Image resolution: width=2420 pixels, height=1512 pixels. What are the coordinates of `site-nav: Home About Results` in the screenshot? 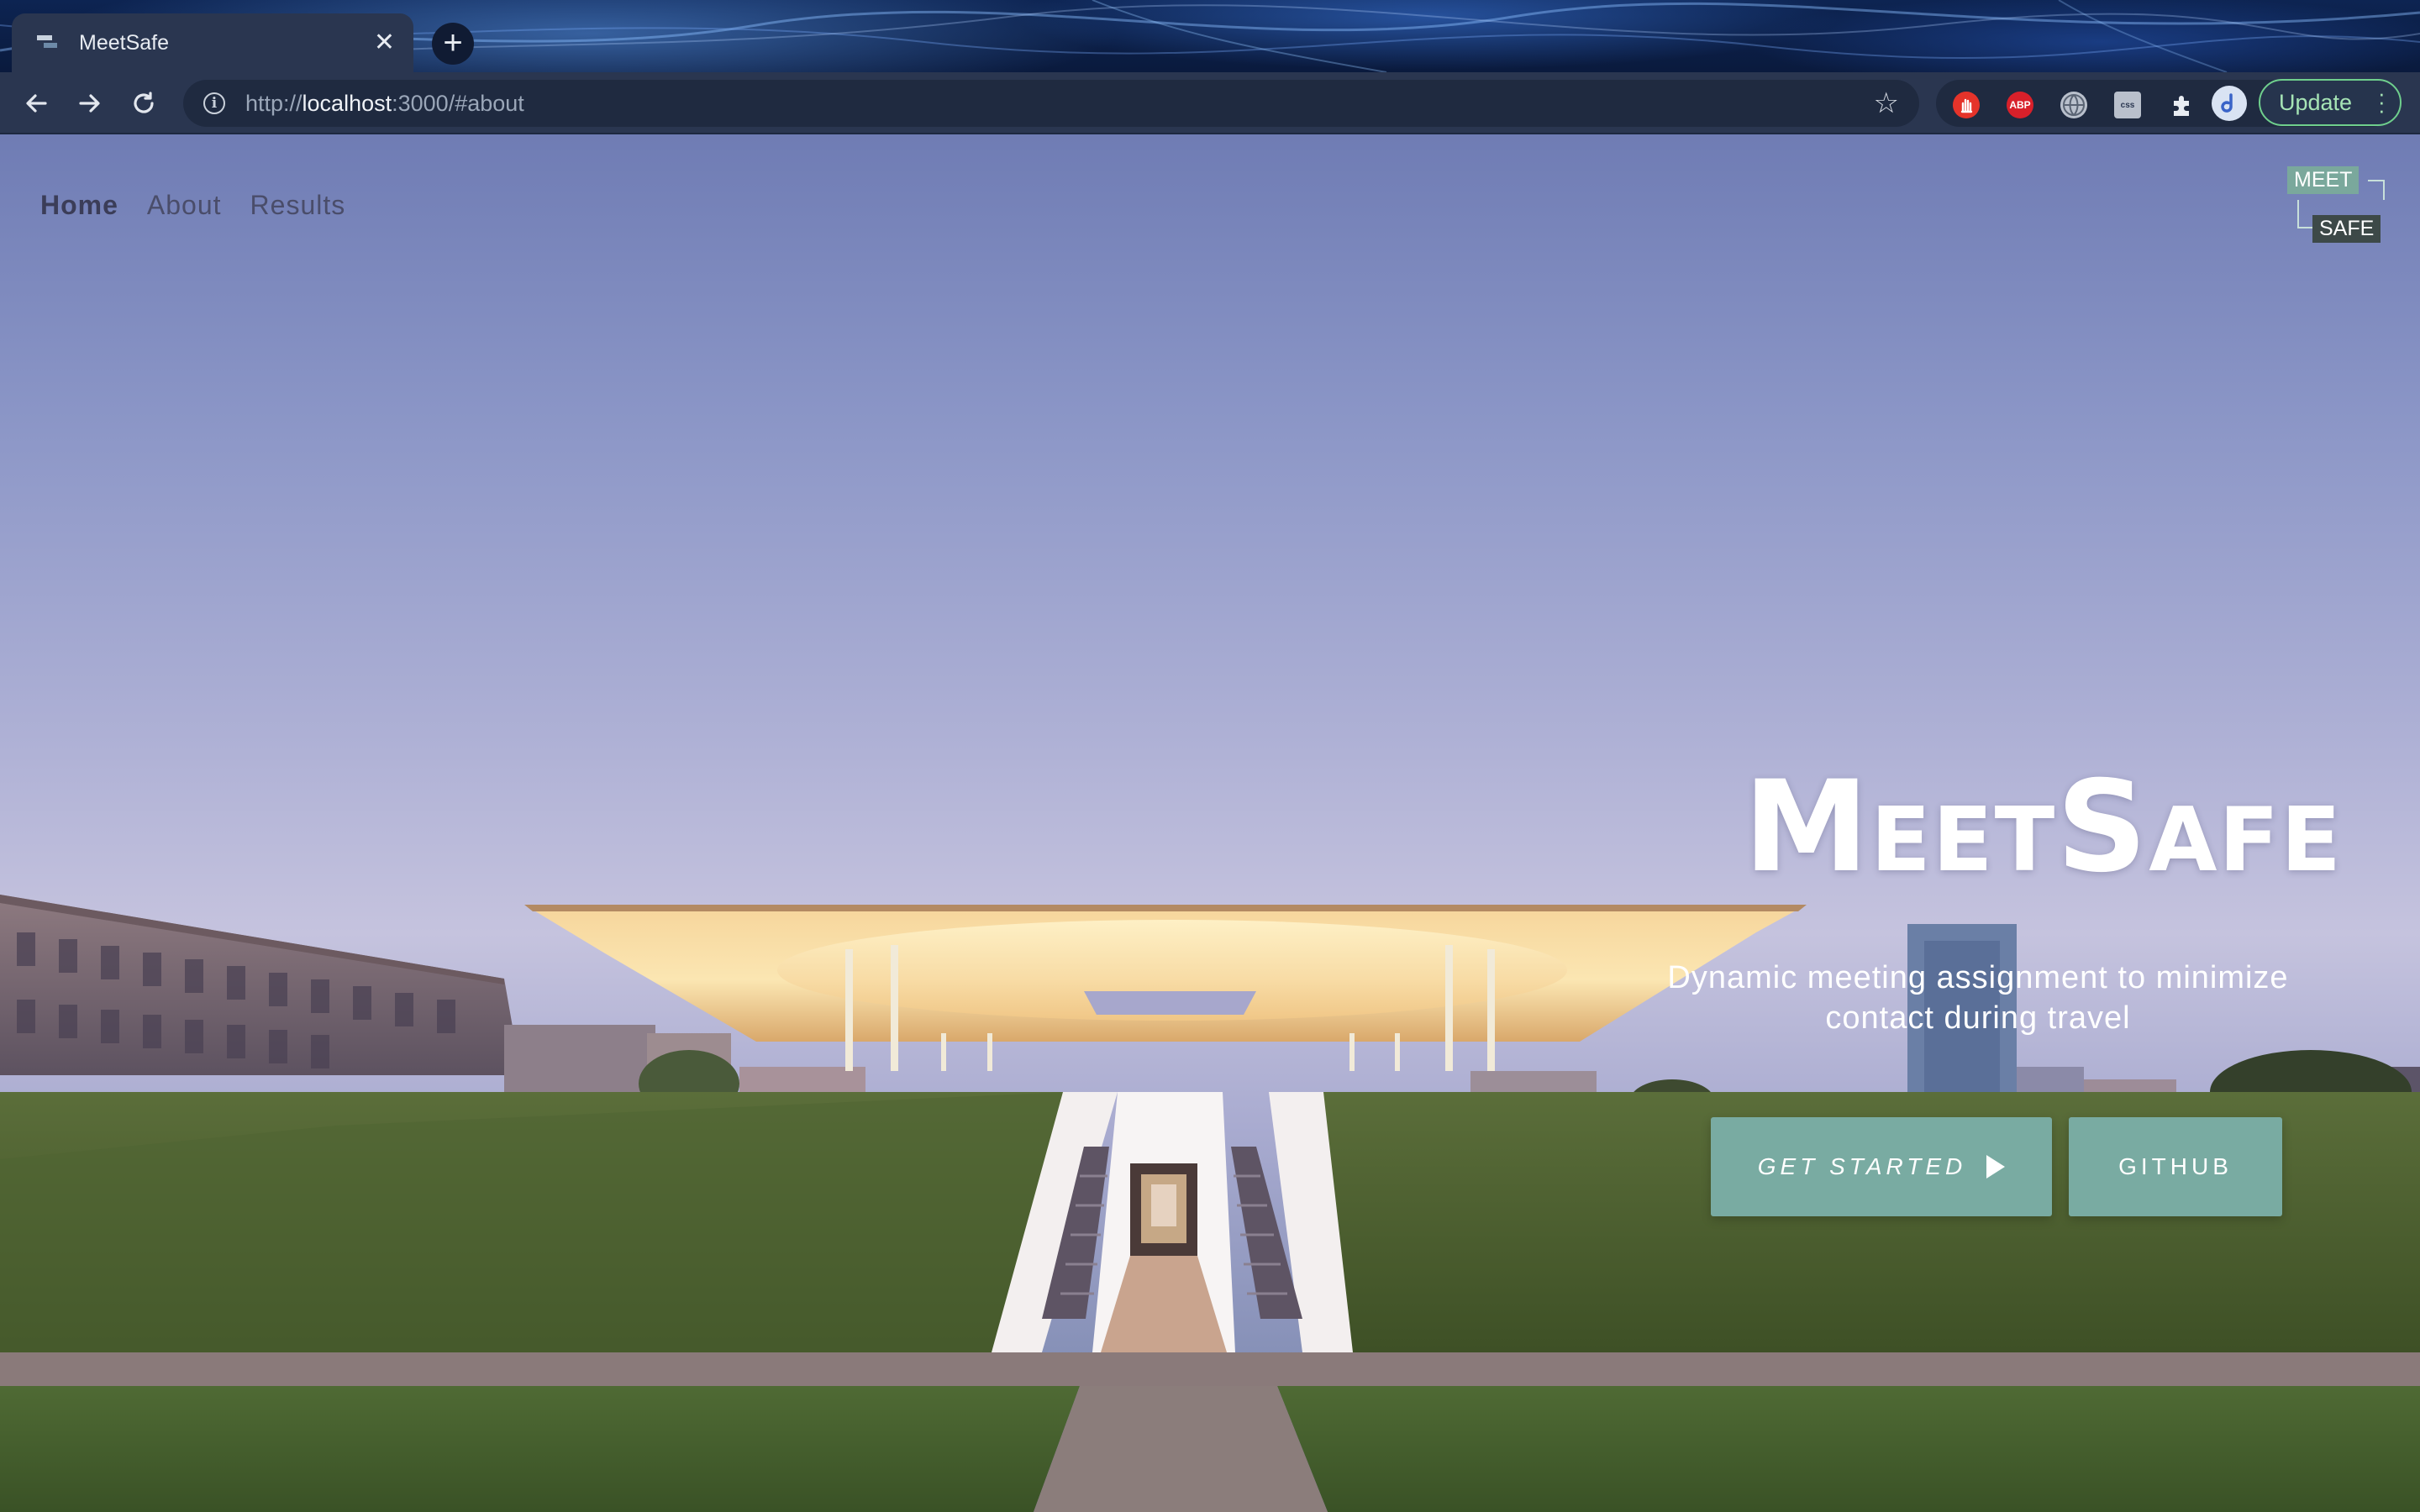 It's located at (192, 205).